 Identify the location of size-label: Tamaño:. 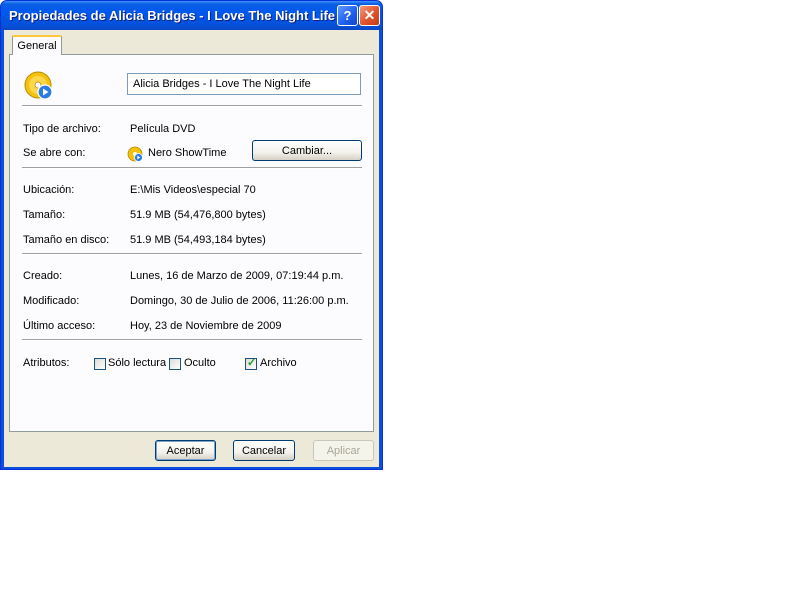
(44, 215).